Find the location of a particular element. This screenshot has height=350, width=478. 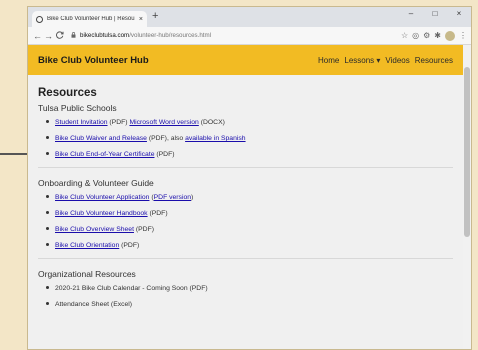

window-controls: – □ × is located at coordinates (435, 13).